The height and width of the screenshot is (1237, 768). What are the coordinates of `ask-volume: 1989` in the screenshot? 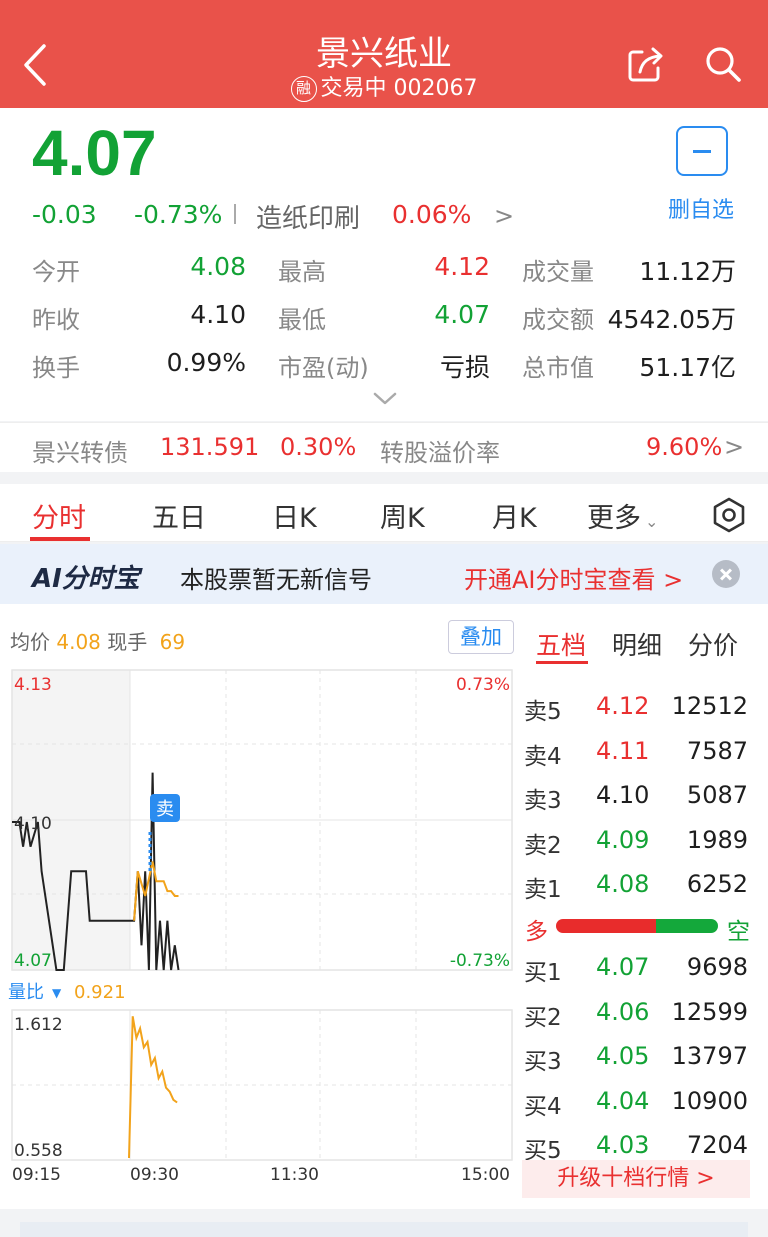 It's located at (717, 840).